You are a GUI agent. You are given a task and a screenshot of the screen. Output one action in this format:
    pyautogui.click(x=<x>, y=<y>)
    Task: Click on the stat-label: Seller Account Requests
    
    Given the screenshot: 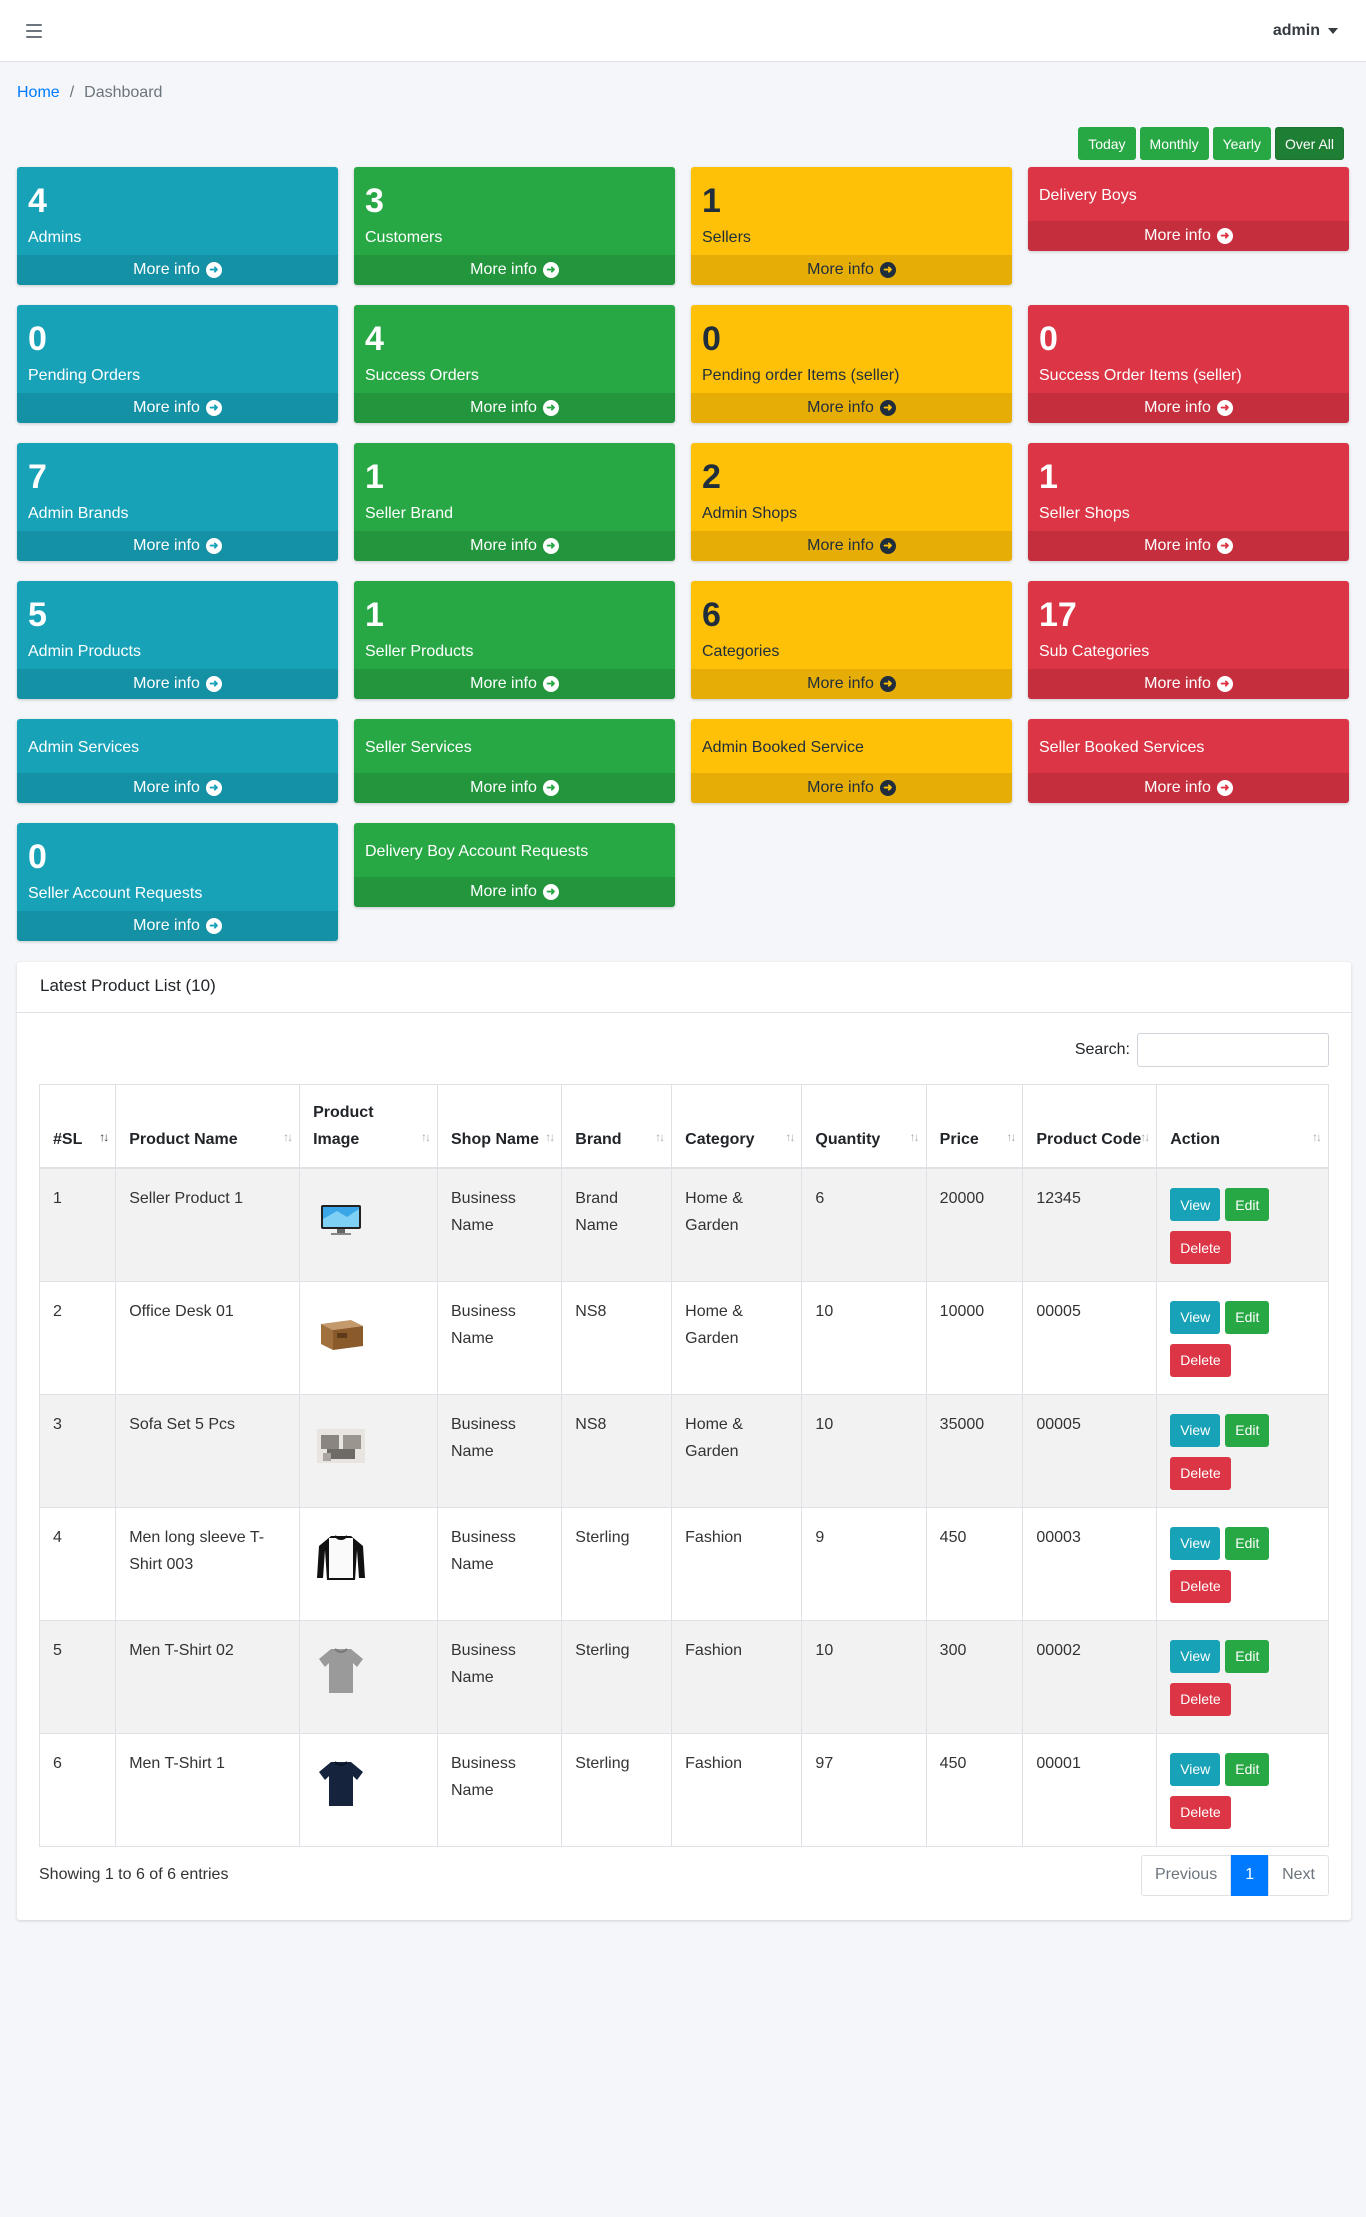 What is the action you would take?
    pyautogui.click(x=115, y=893)
    